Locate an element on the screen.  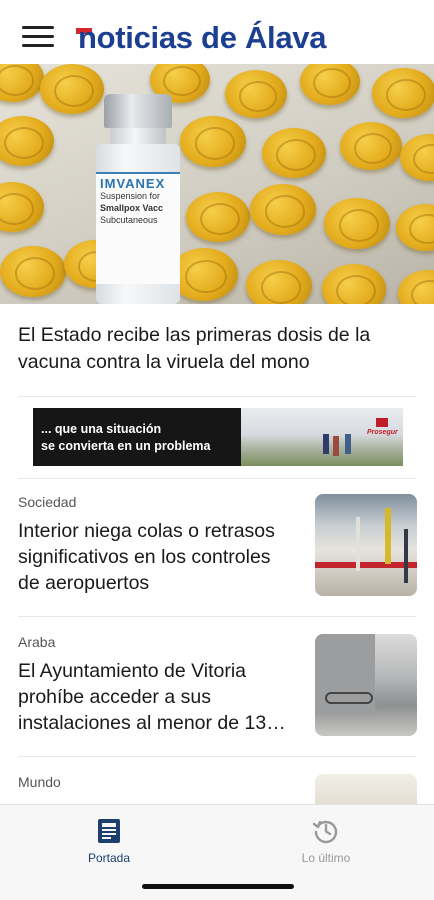
history-clock-icon is located at coordinates (325, 832).